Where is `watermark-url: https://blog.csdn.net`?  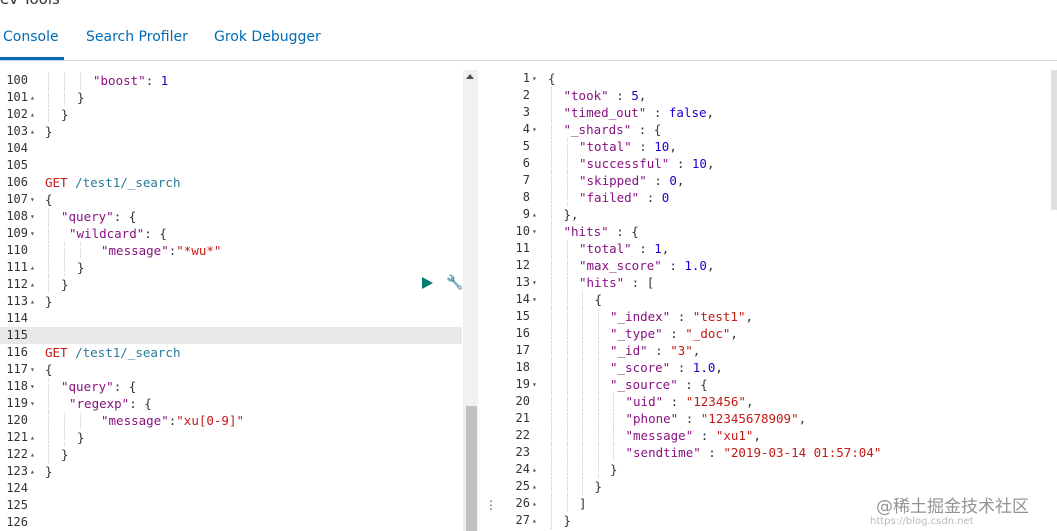
watermark-url: https://blog.csdn.net is located at coordinates (922, 521).